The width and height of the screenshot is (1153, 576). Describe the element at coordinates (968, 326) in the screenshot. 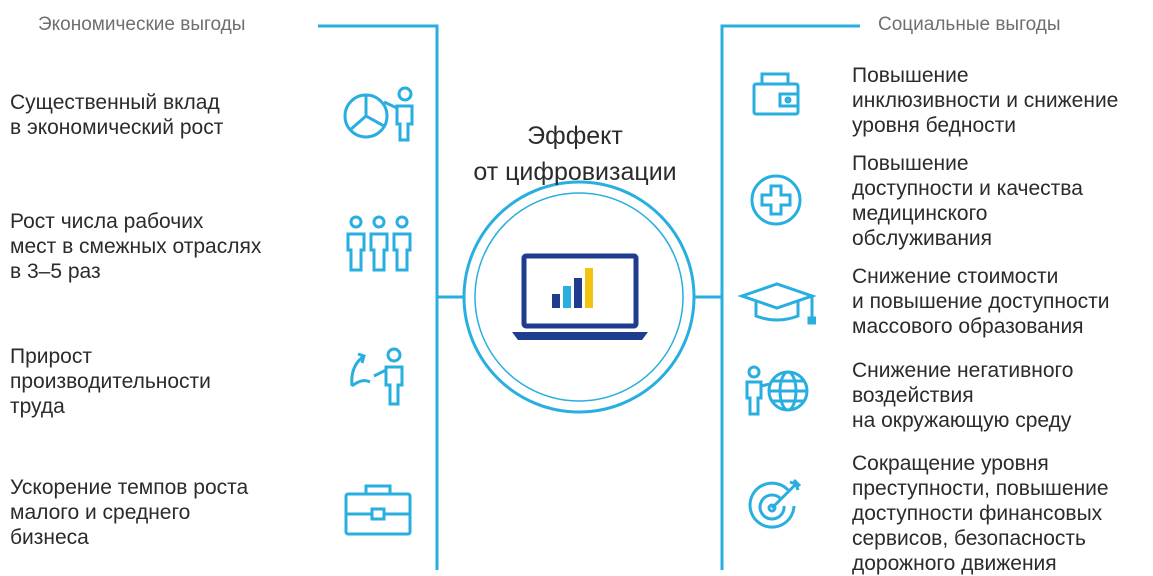

I see `item-text-line: массового образования` at that location.